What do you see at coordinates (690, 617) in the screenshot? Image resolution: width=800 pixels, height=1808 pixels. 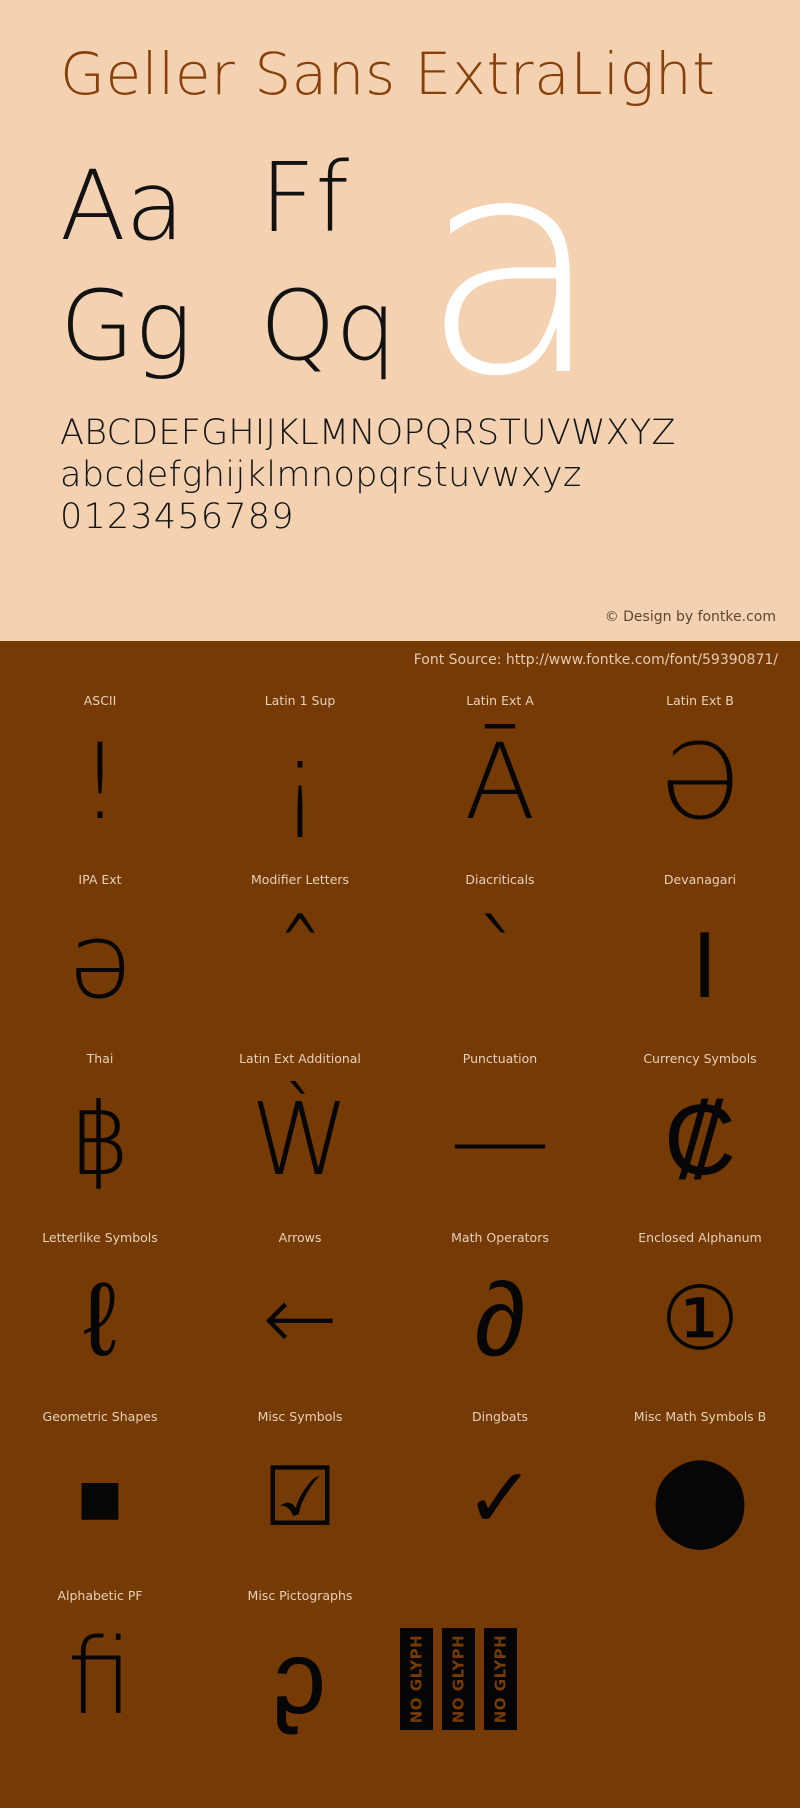 I see `design-credit: © Design by fontke.com` at bounding box center [690, 617].